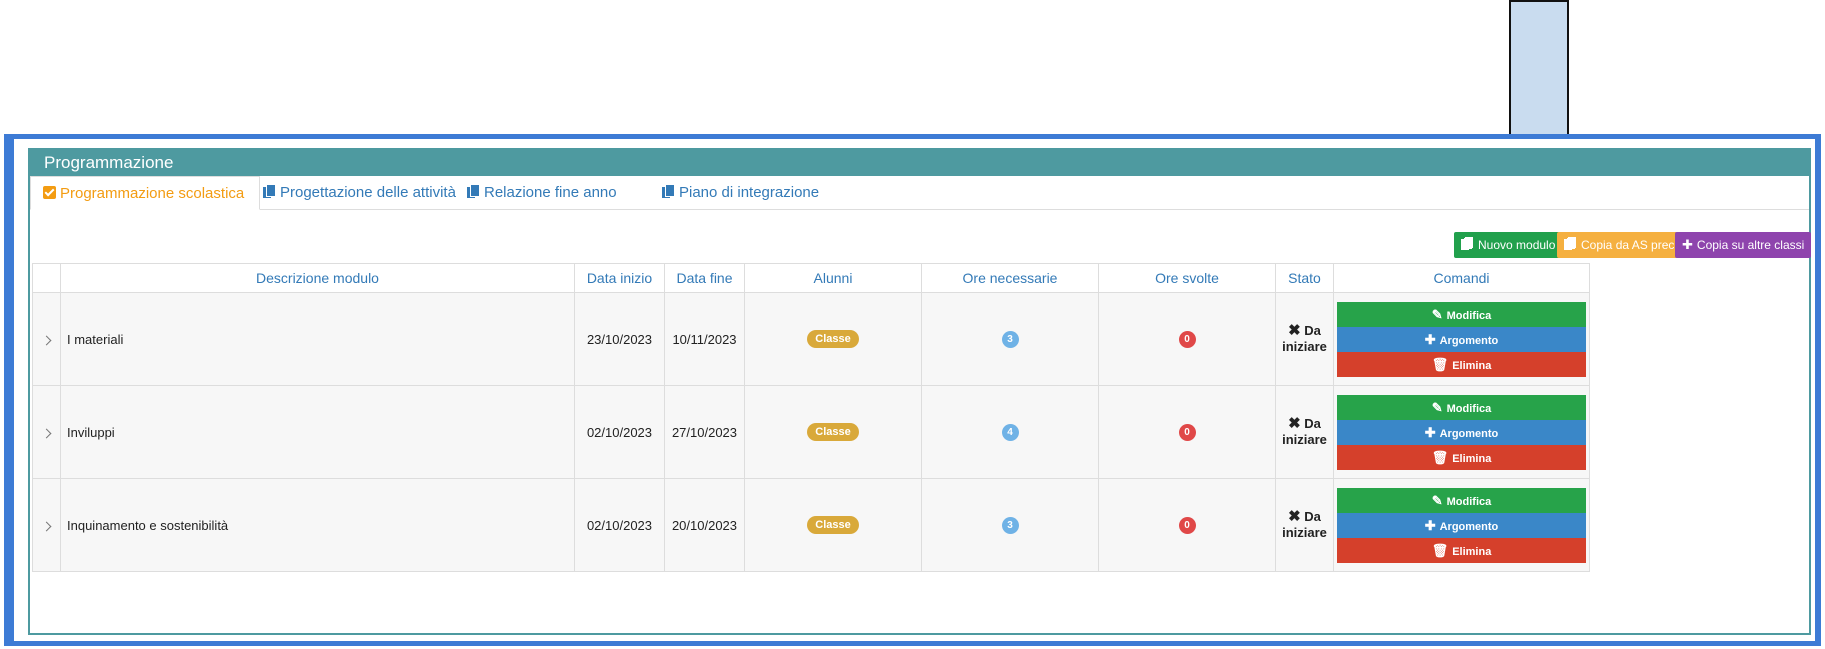  I want to click on new-module-button: Nuovo modulo, so click(1508, 245).